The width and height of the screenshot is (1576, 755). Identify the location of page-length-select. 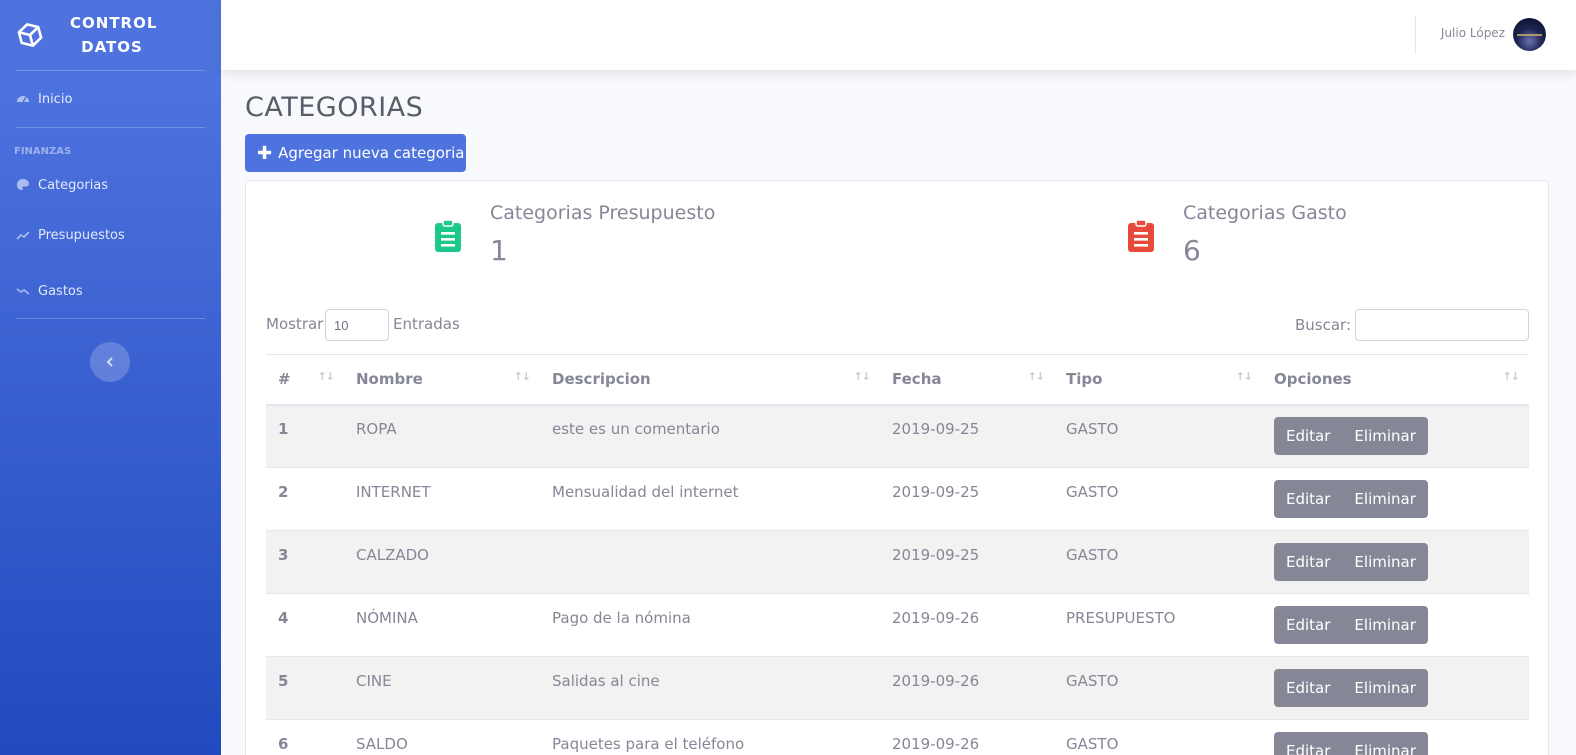
(357, 325).